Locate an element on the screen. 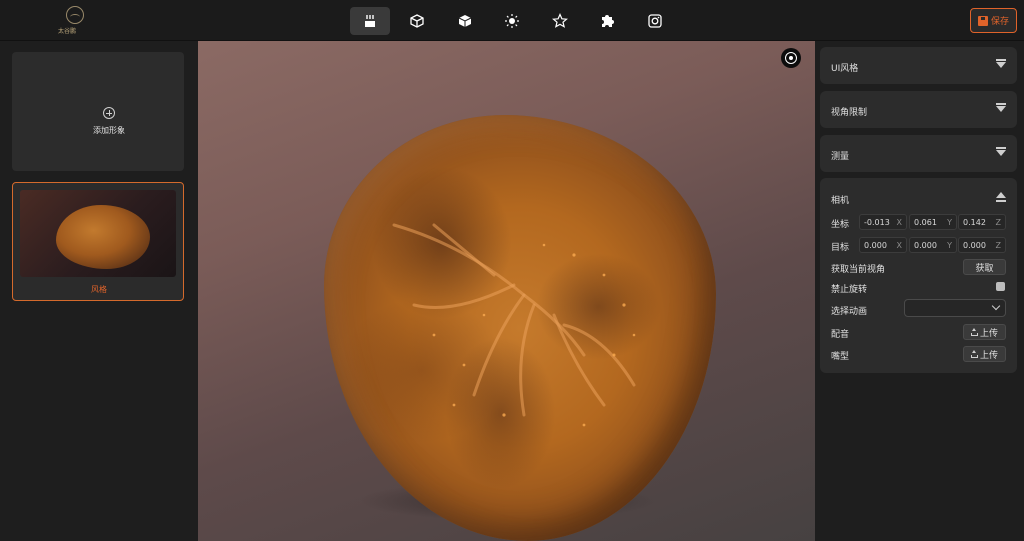 This screenshot has height=541, width=1024. position-y-field: 0.061 Y is located at coordinates (933, 222).